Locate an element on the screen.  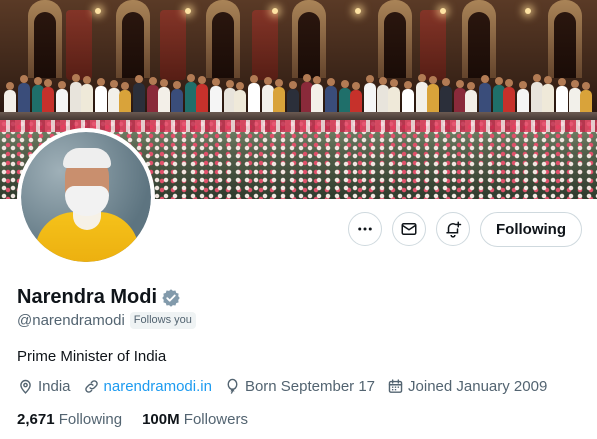
balloon-icon is located at coordinates (232, 386).